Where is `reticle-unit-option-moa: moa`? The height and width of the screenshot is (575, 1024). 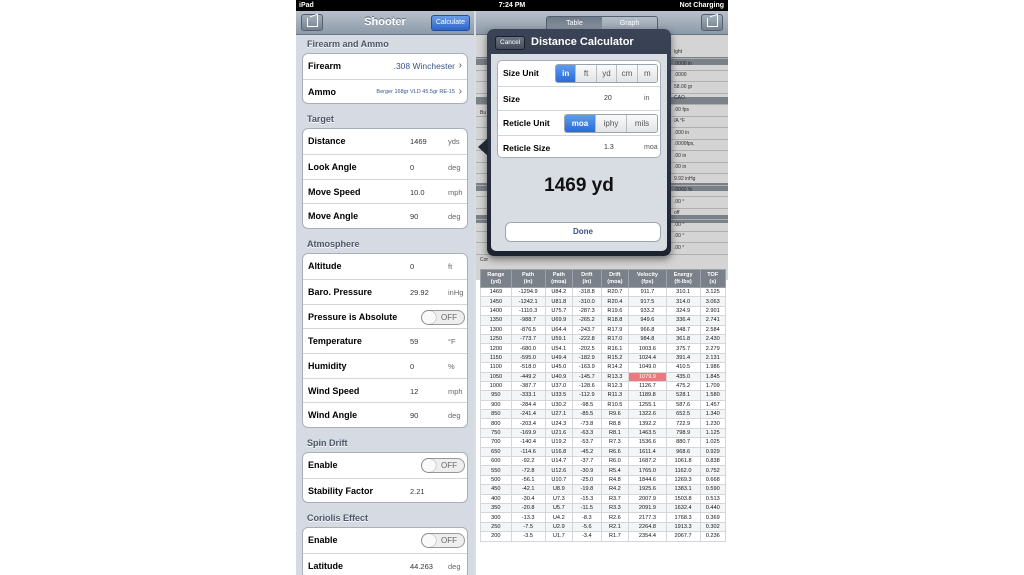
reticle-unit-option-moa: moa is located at coordinates (580, 123).